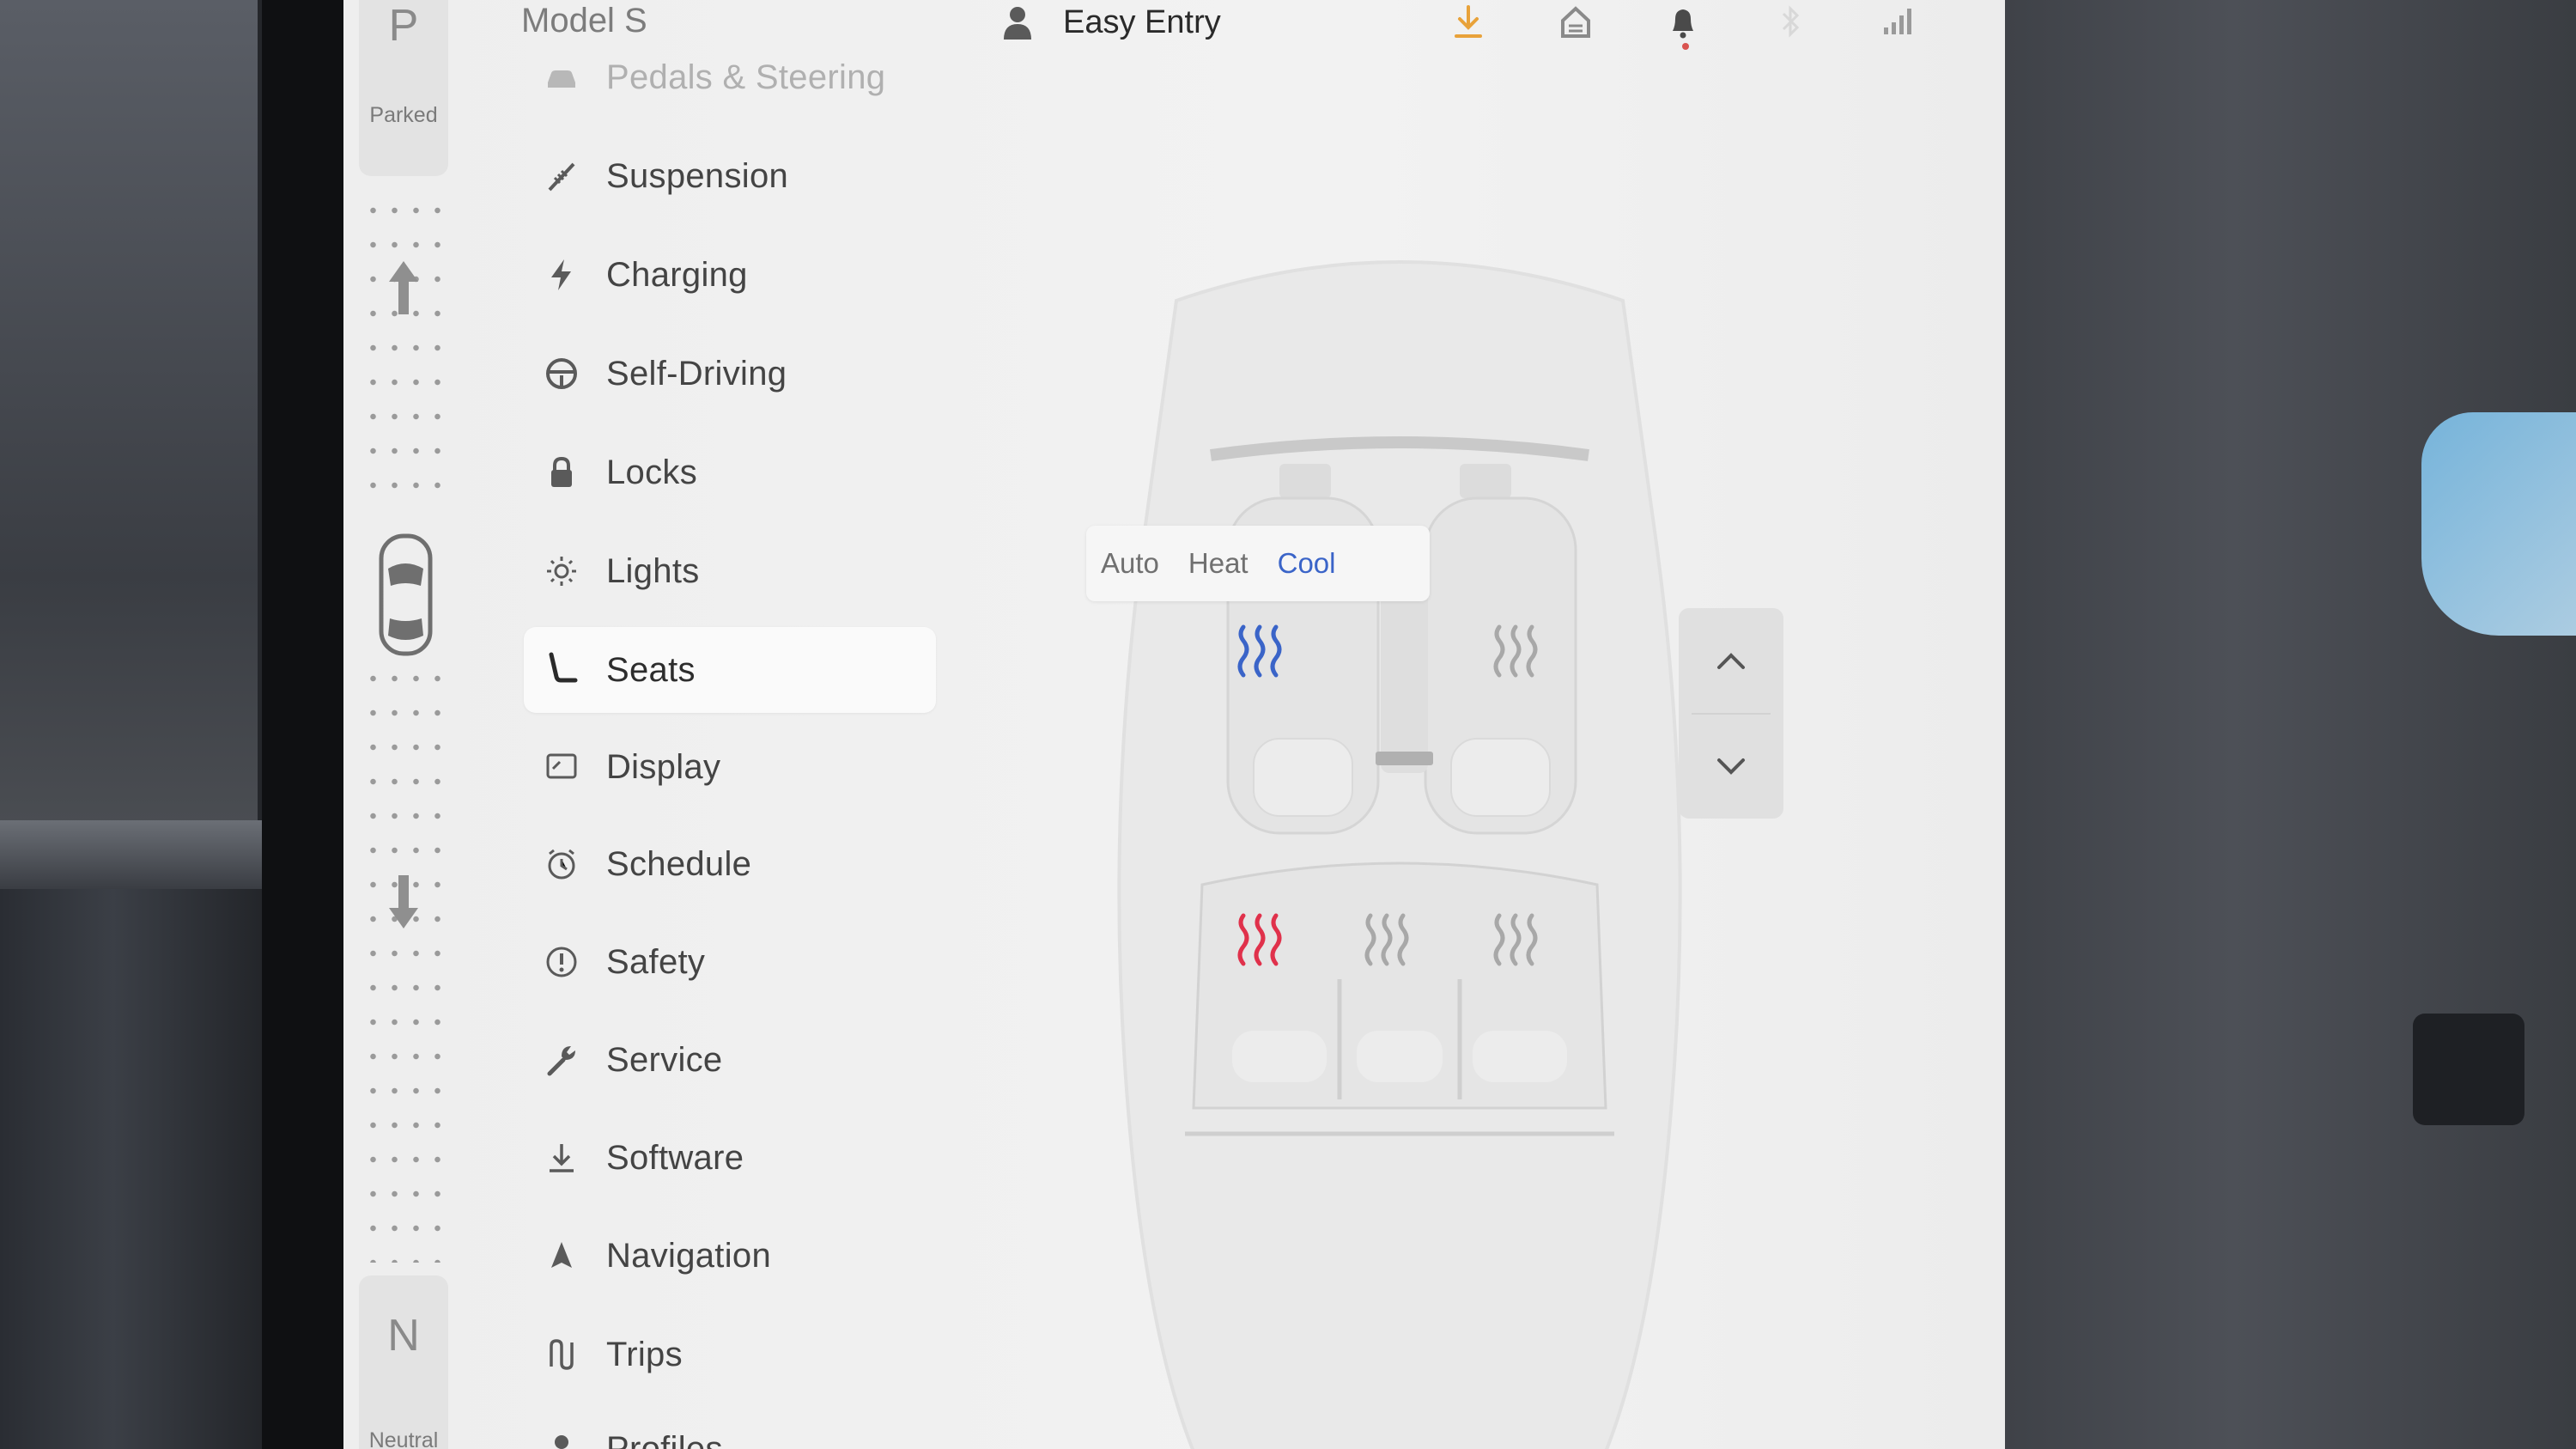 The height and width of the screenshot is (1449, 2576). Describe the element at coordinates (663, 766) in the screenshot. I see `menu-item-label: Display` at that location.